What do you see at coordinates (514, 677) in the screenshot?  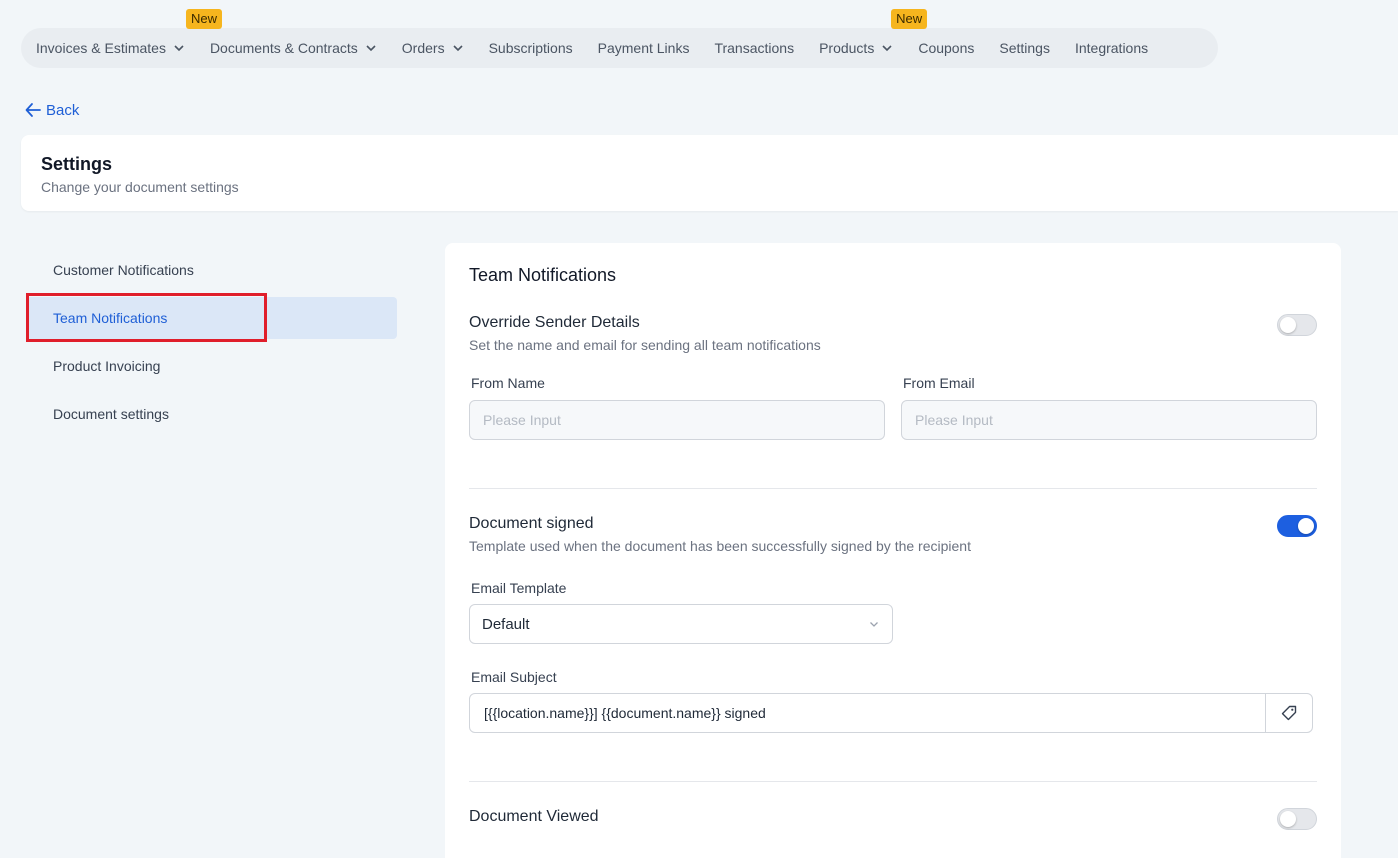 I see `email-subject-label: Email Subject` at bounding box center [514, 677].